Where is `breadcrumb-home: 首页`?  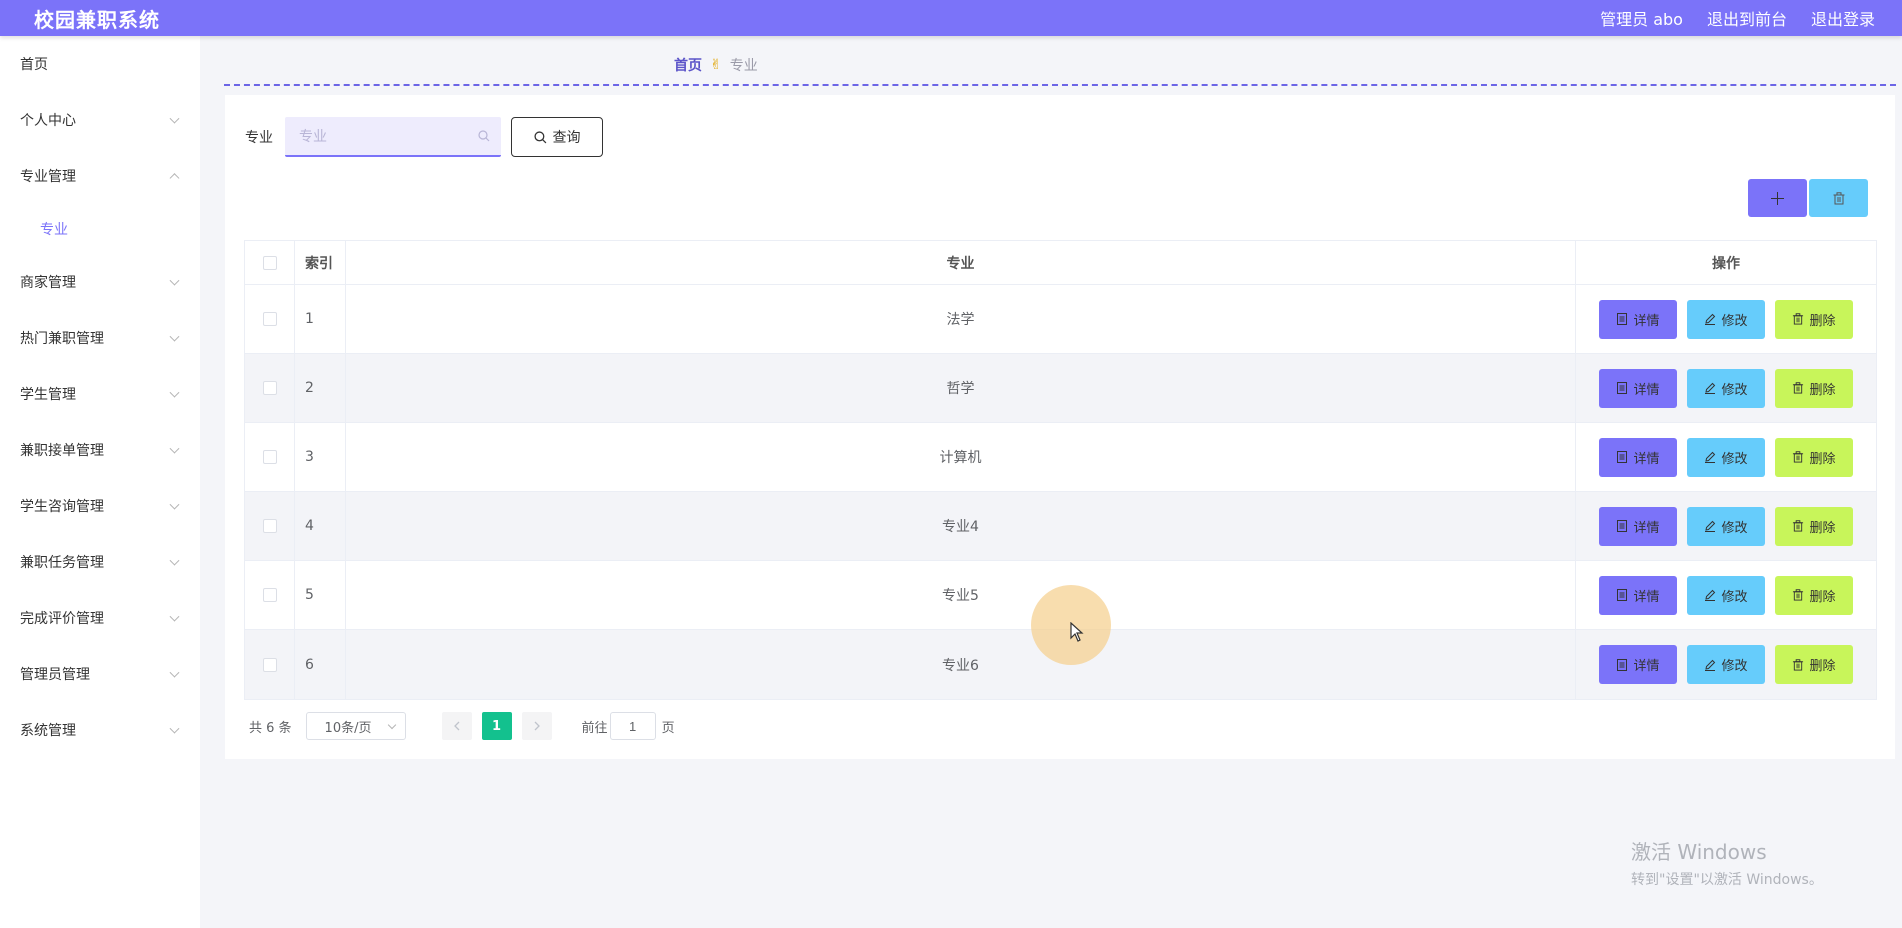
breadcrumb-home: 首页 is located at coordinates (688, 65).